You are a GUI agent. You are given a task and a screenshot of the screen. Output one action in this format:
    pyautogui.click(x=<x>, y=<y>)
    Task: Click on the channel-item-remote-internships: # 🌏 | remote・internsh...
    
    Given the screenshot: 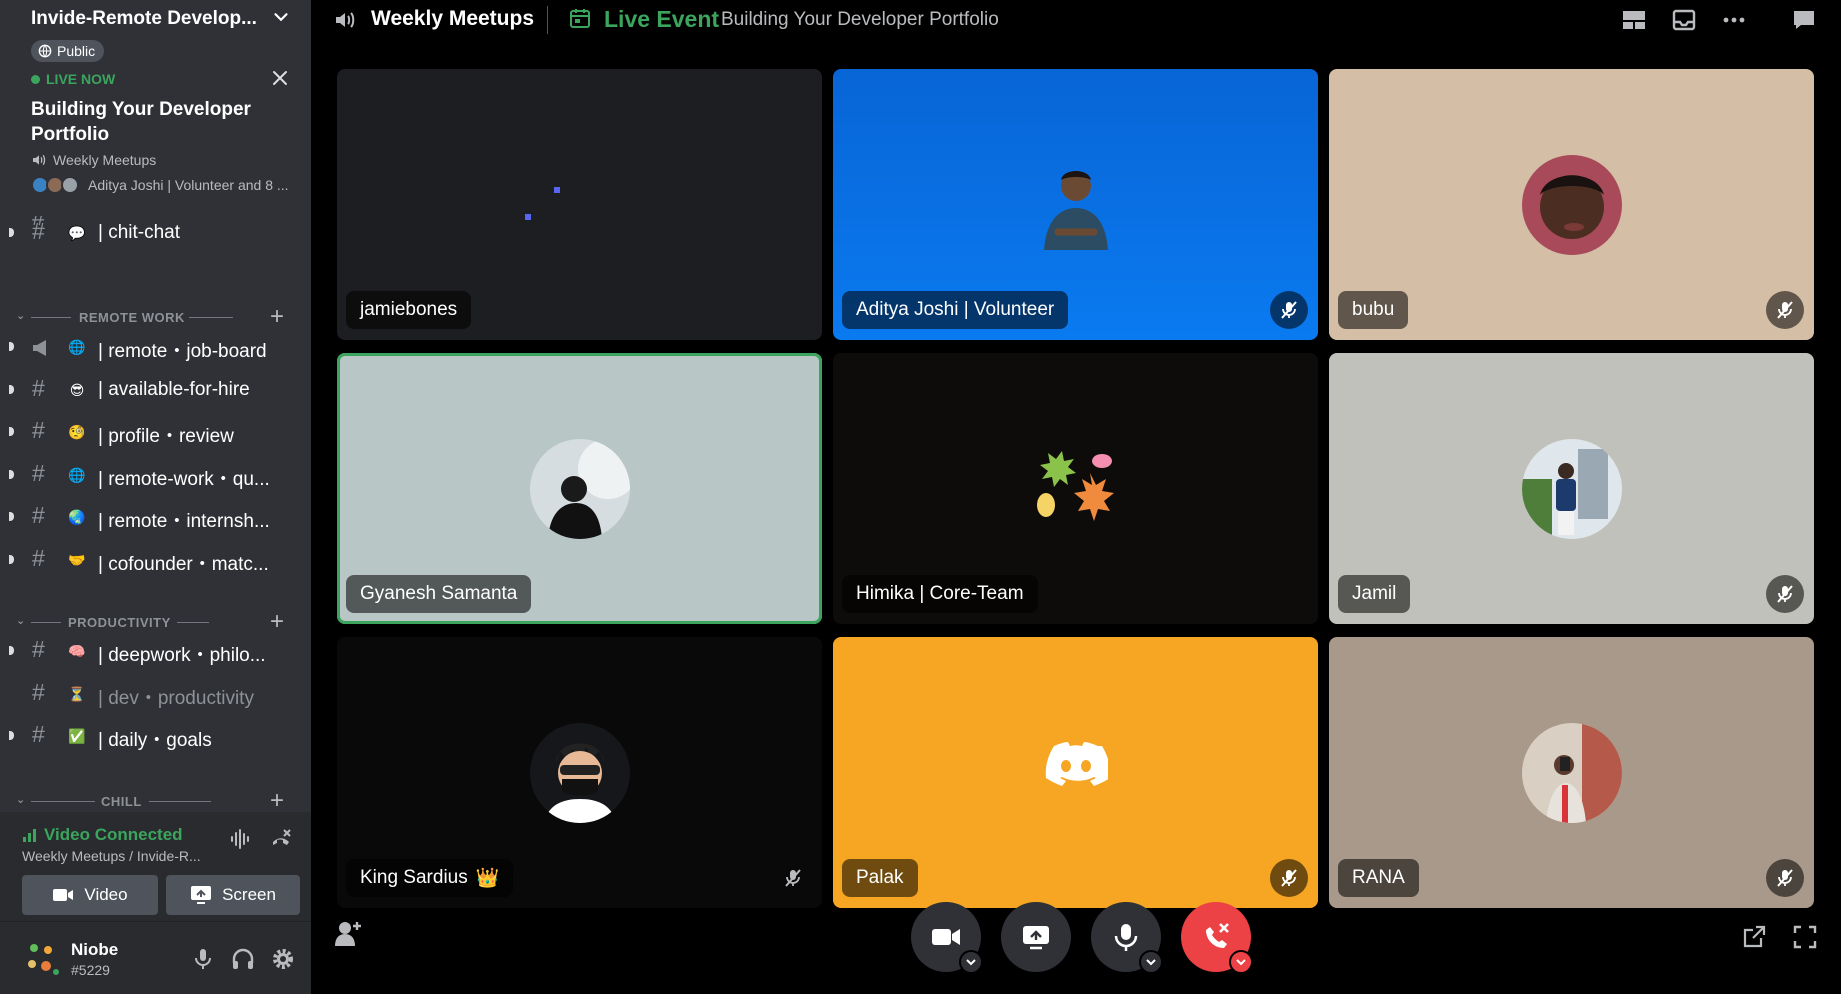 What is the action you would take?
    pyautogui.click(x=155, y=517)
    